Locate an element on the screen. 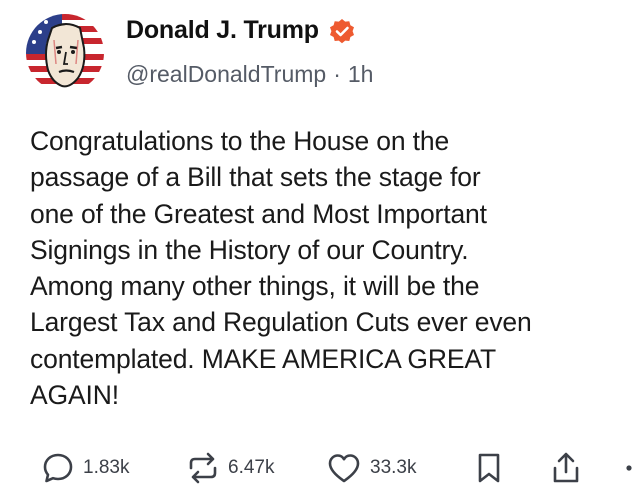 Image resolution: width=640 pixels, height=503 pixels. bookmark-button is located at coordinates (489, 468).